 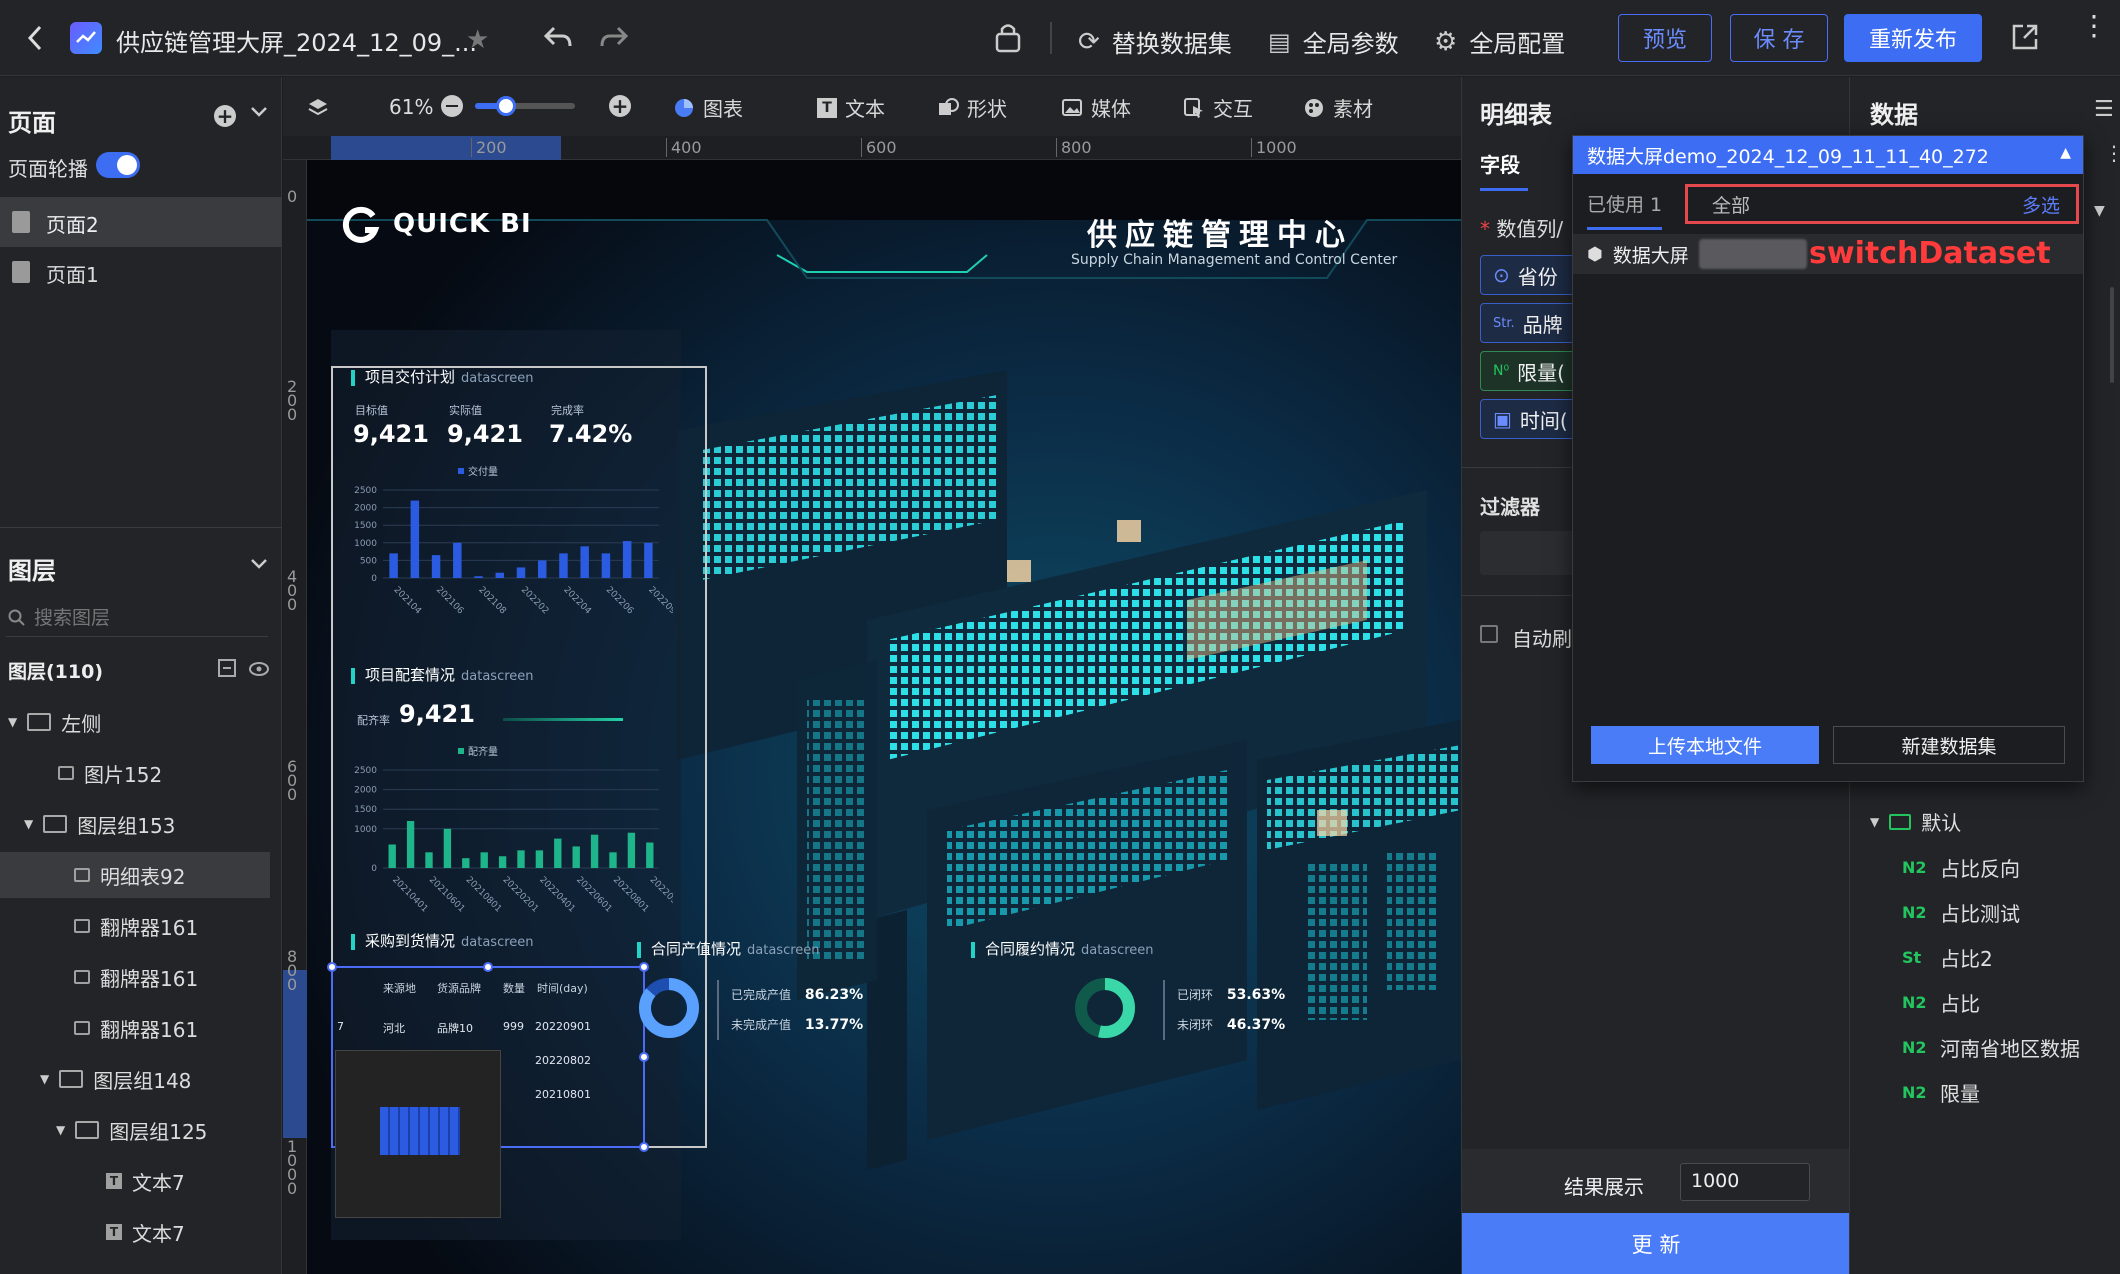 What do you see at coordinates (1961, 867) in the screenshot?
I see `data-field-item: N2 占比反向` at bounding box center [1961, 867].